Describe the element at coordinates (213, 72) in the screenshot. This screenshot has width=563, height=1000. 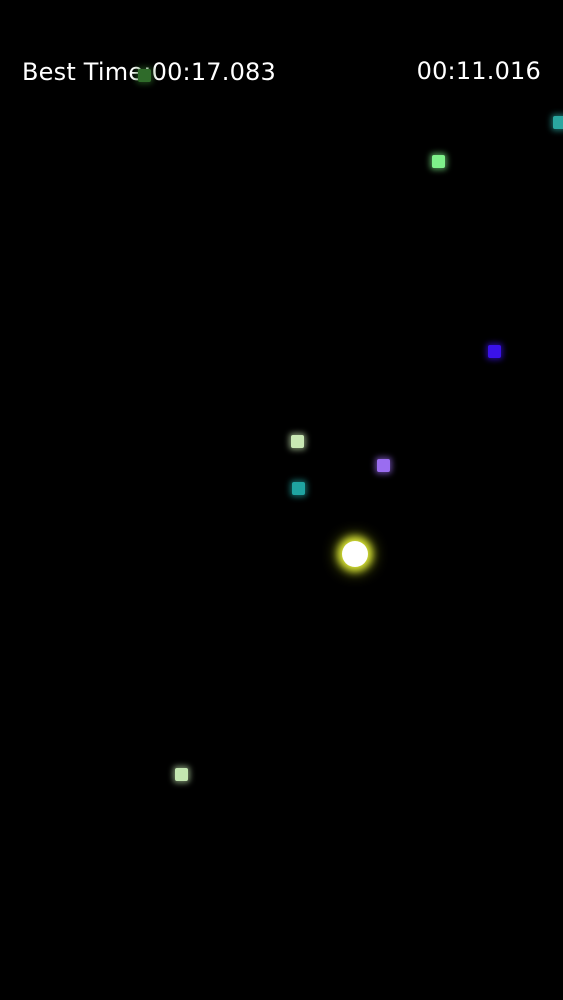
I see `best-time-value: 00:17.083` at that location.